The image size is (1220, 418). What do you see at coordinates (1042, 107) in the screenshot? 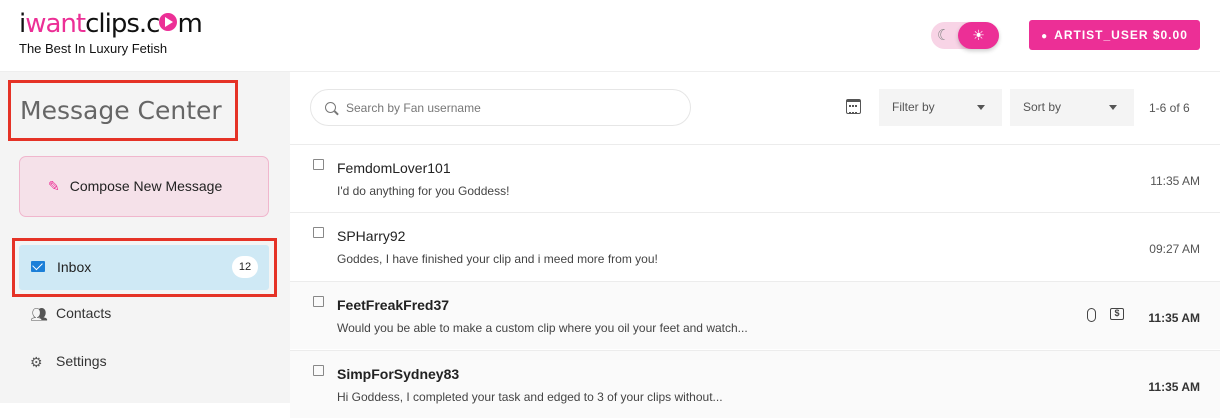
I see `sort-label: Sort by` at bounding box center [1042, 107].